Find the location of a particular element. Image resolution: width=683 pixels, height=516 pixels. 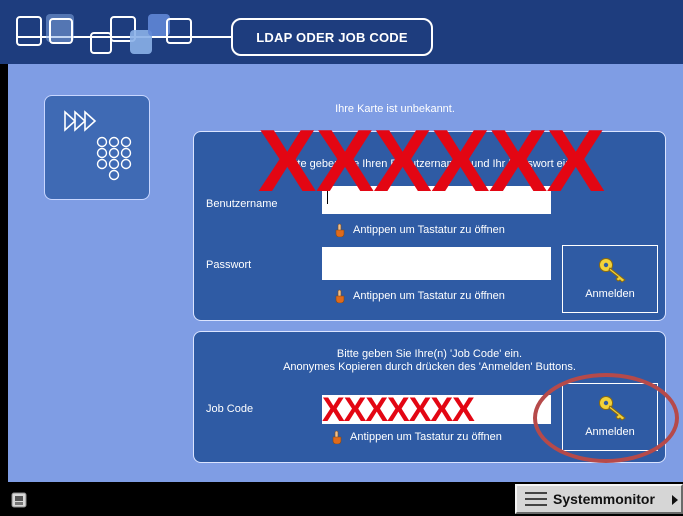

jobcode-value-text: XXXXXXX is located at coordinates (398, 410).